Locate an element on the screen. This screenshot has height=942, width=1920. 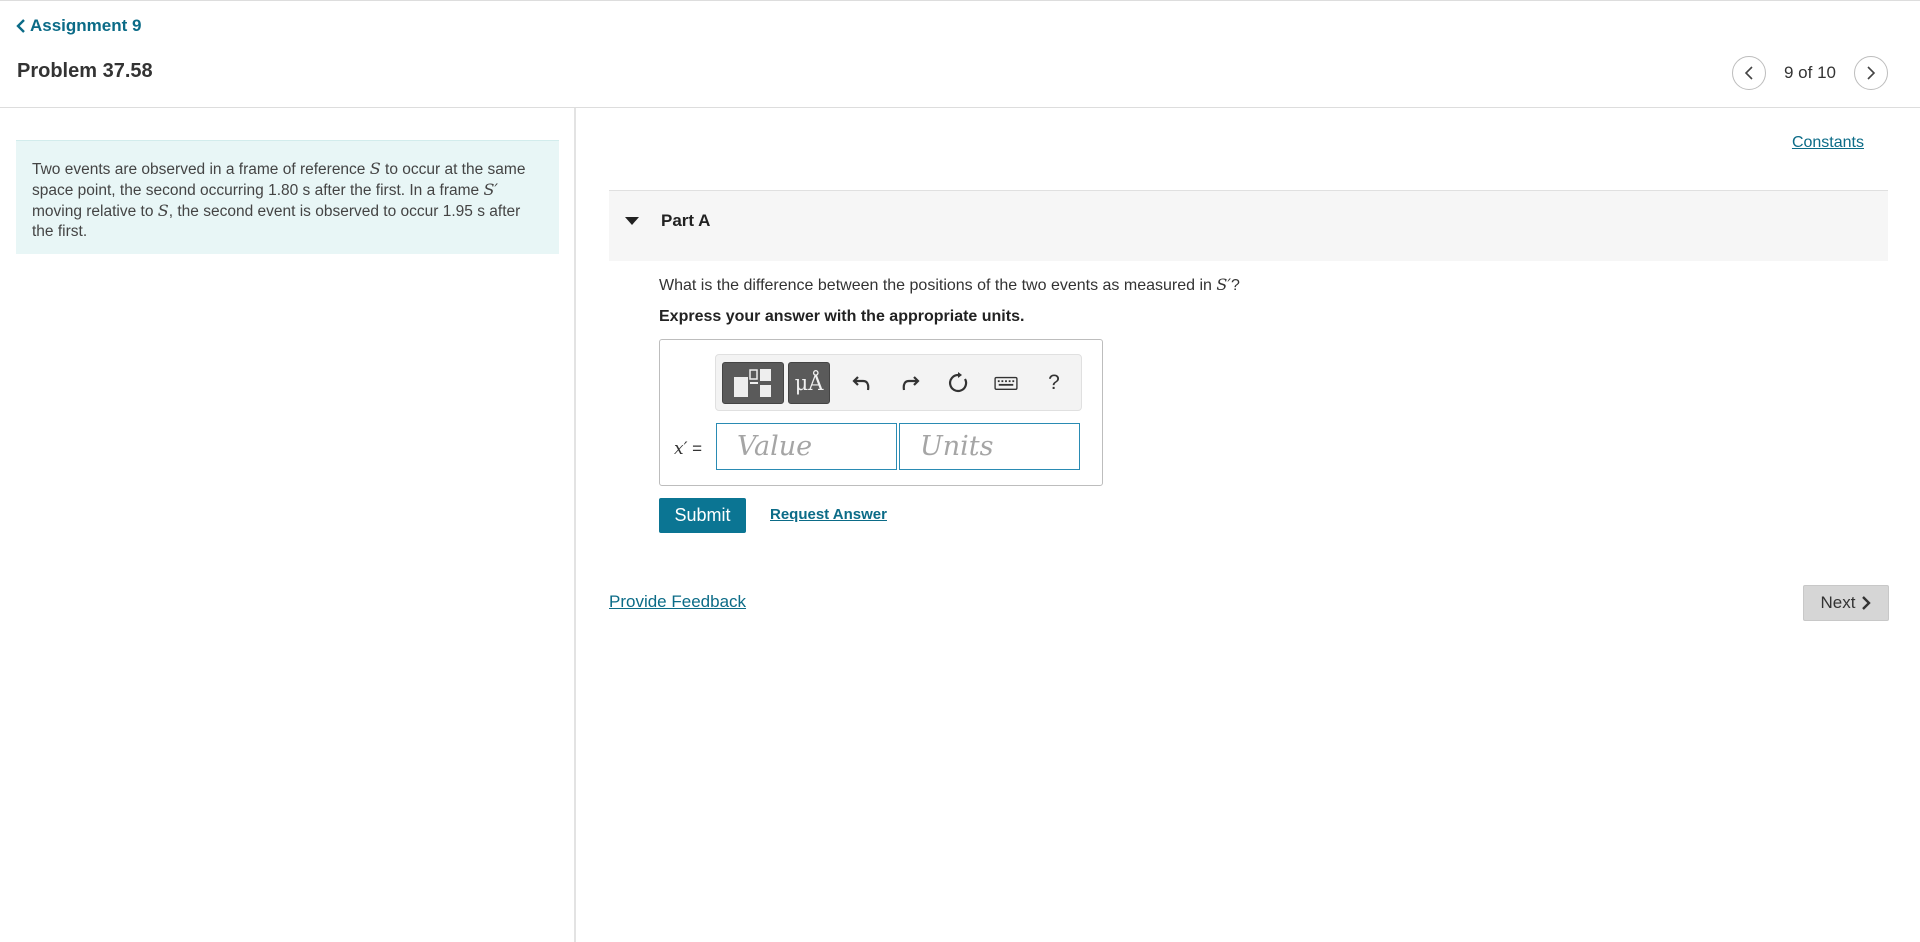
keyboard-button is located at coordinates (1006, 383).